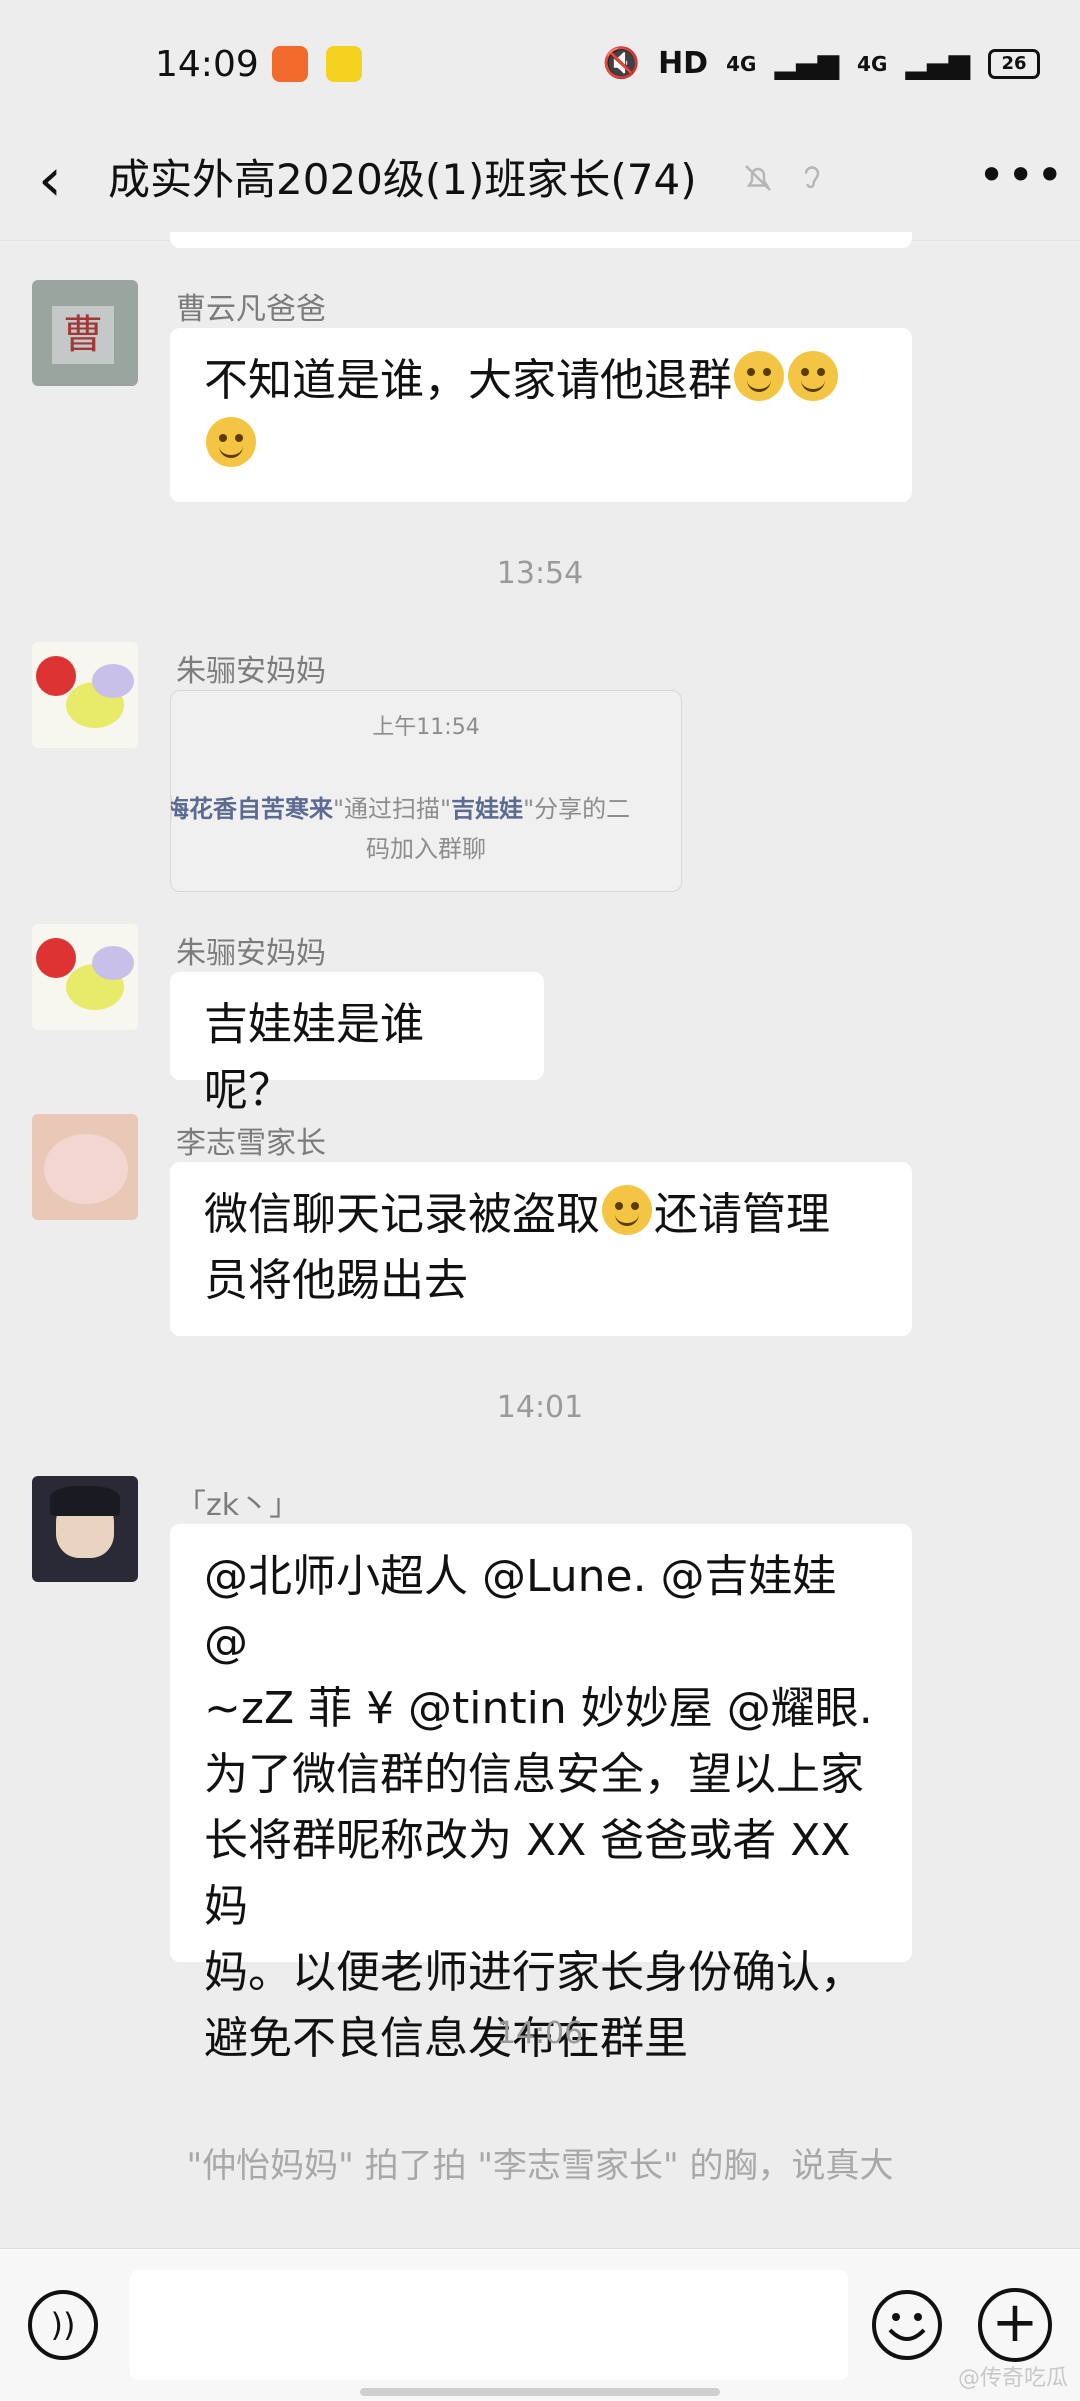  I want to click on message-text: 吉娃娃是谁呢？, so click(314, 1057).